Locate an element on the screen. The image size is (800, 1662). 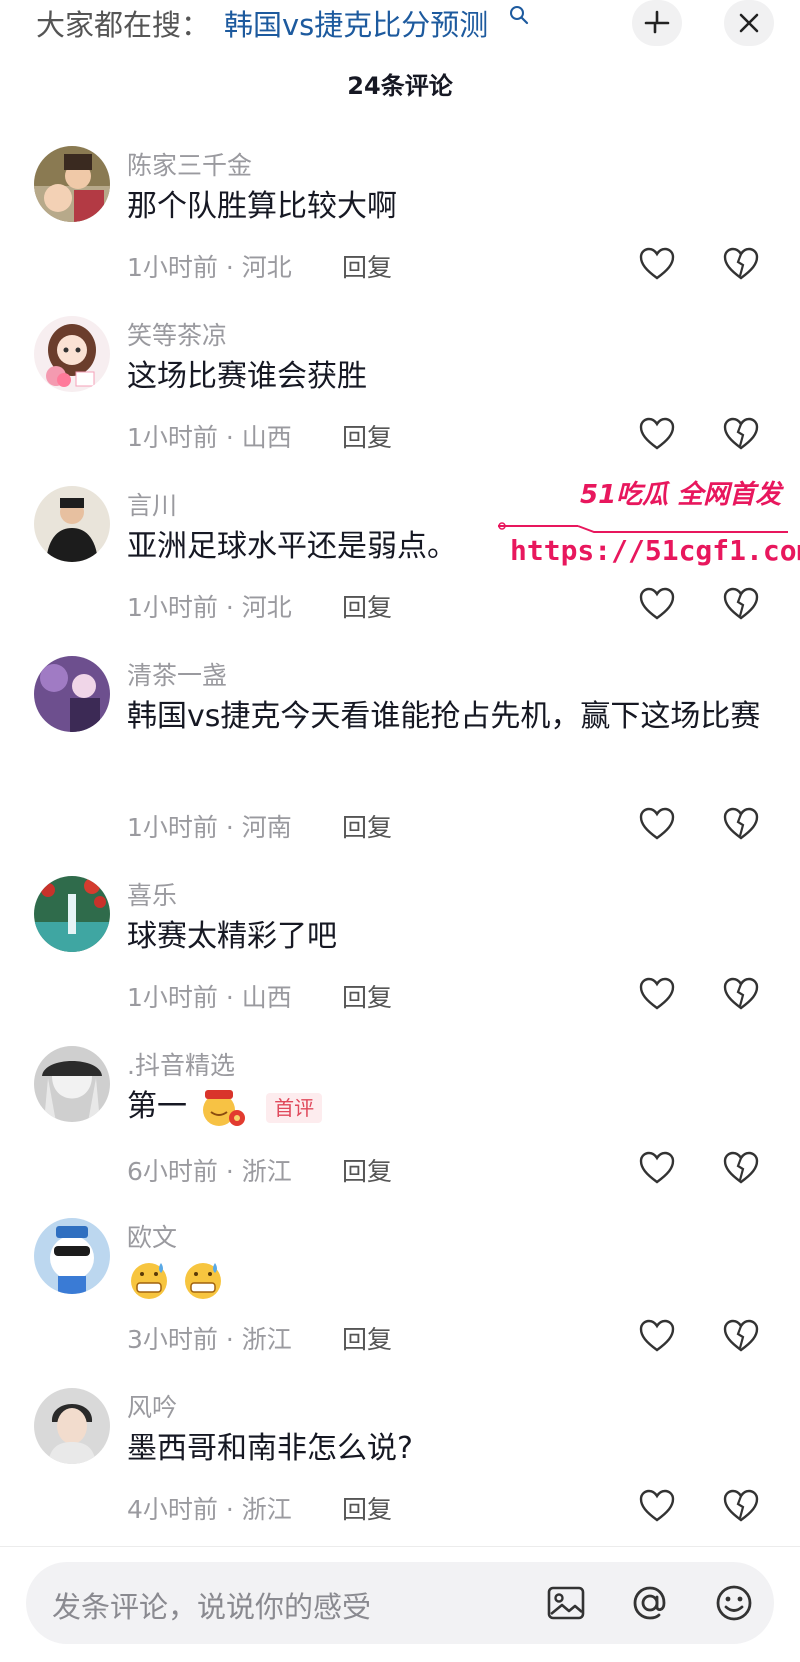
trending-search-prefix: 大家都在搜： is located at coordinates (123, 25).